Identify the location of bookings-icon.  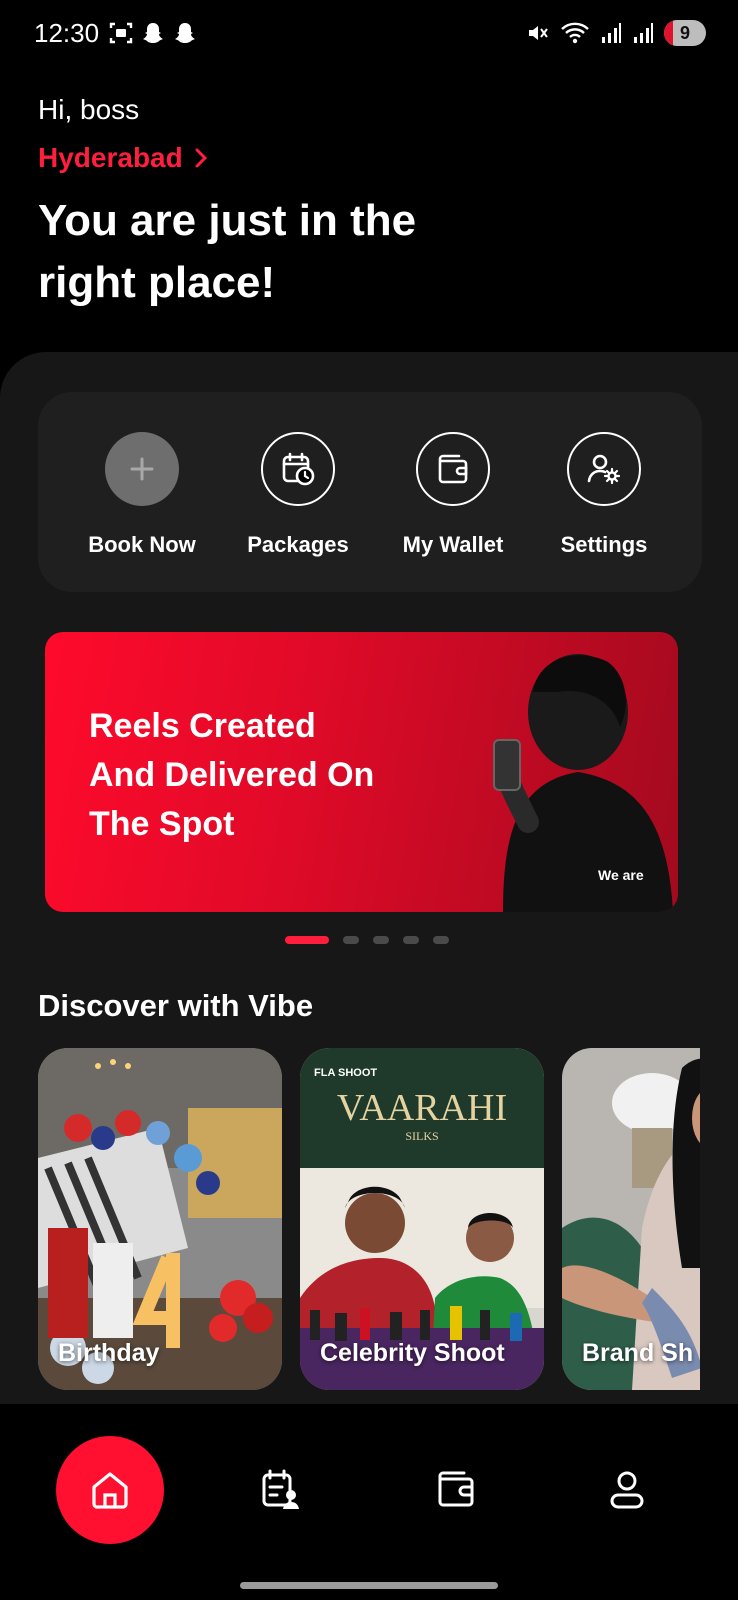
(280, 1489).